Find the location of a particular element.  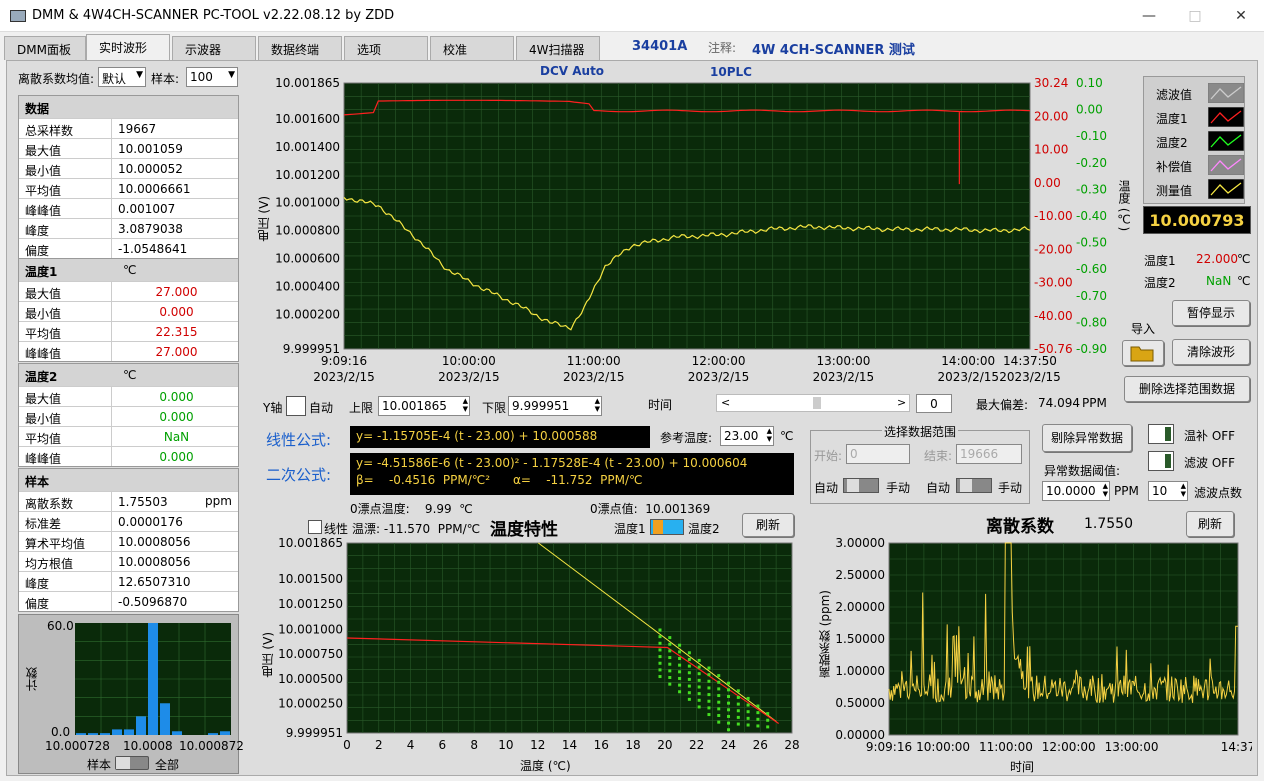

stat-value: 0.000 is located at coordinates (176, 396).